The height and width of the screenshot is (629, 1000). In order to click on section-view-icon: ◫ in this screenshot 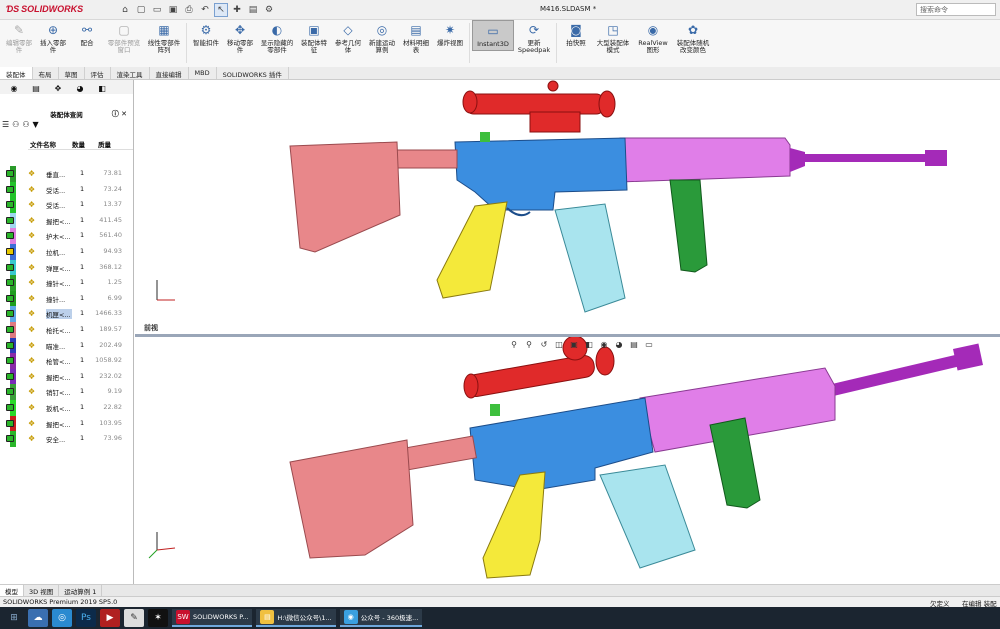, I will do `click(559, 344)`.